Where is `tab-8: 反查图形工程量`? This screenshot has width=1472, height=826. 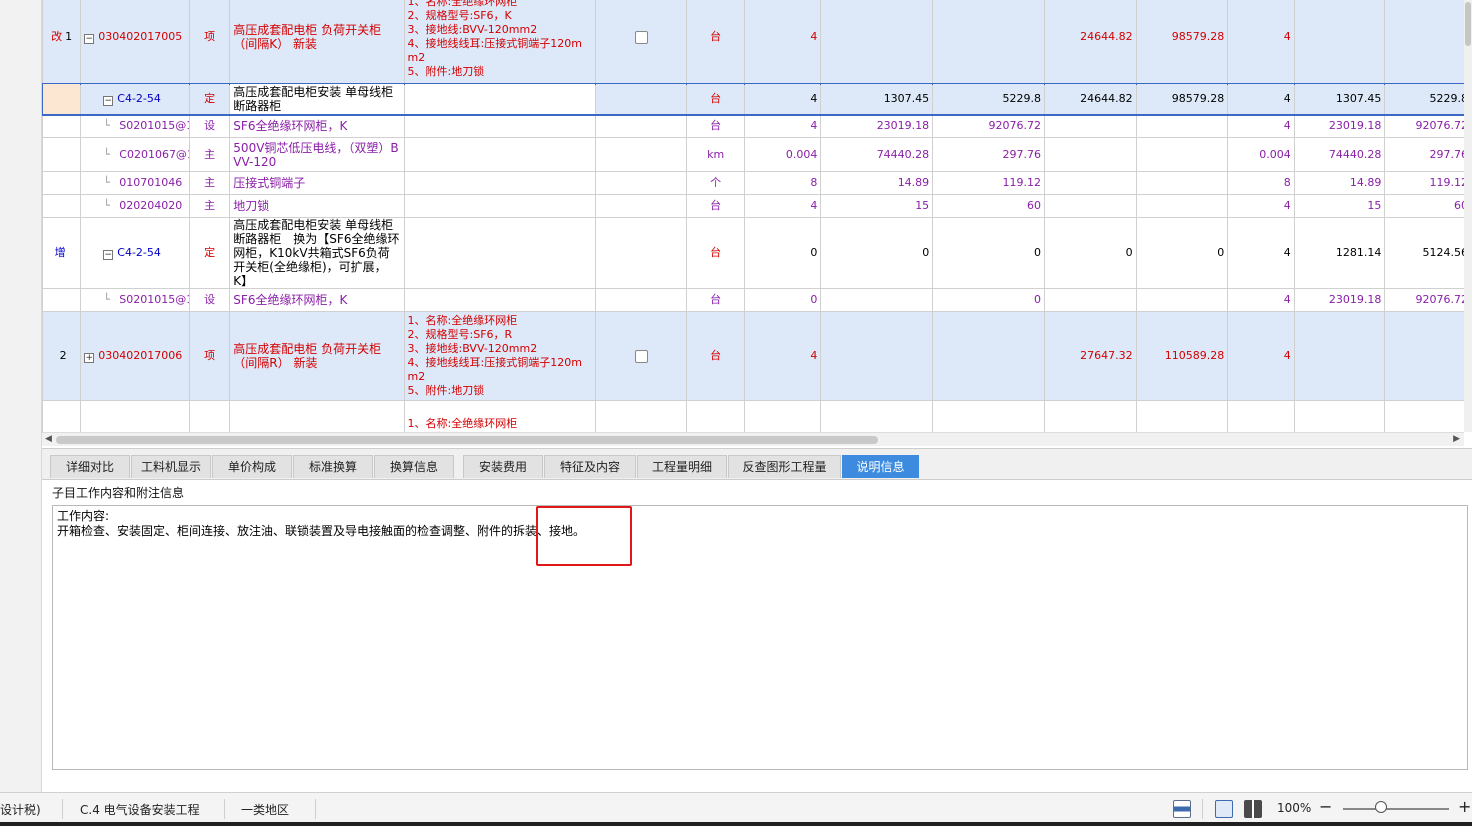
tab-8: 反查图形工程量 is located at coordinates (784, 466).